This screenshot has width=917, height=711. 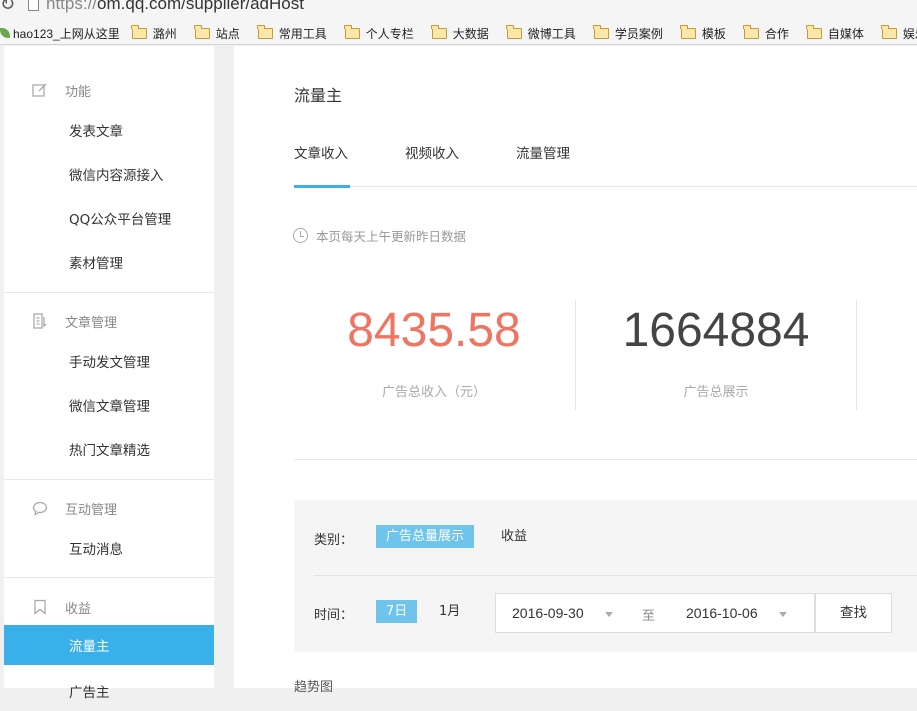 I want to click on sidebar-item-wechat-source: 微信内容源接入, so click(x=109, y=174).